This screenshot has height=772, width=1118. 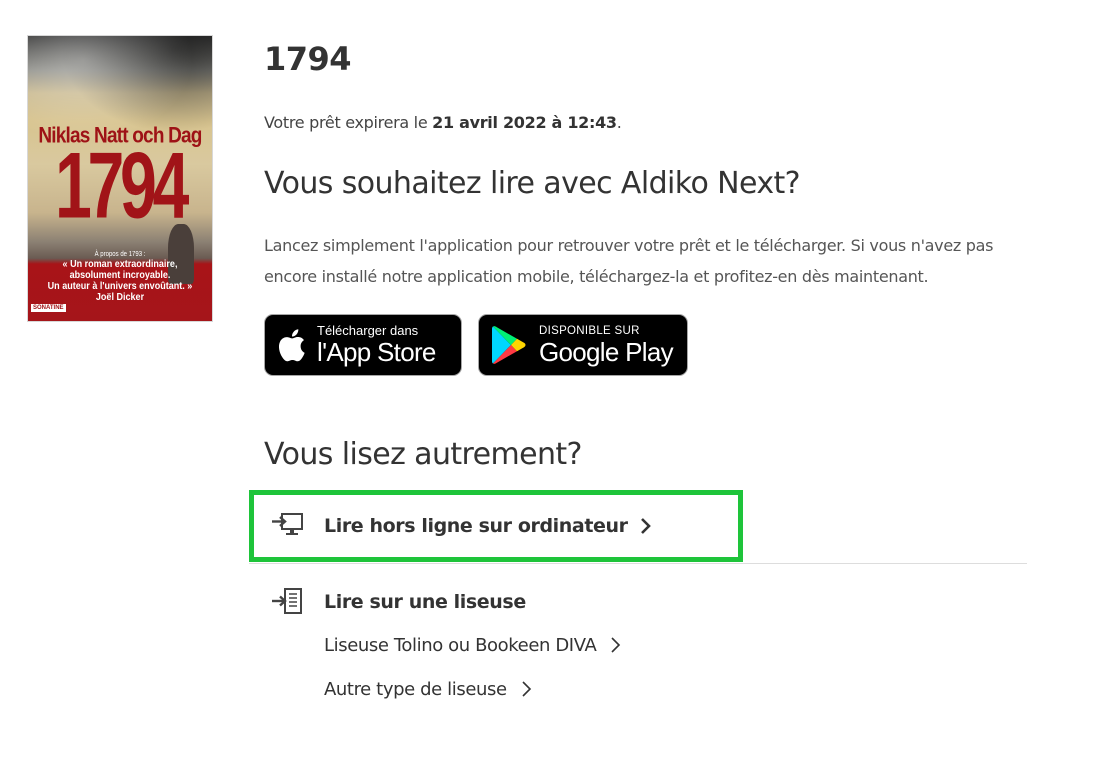 What do you see at coordinates (532, 183) in the screenshot?
I see `aldiko-heading: Vous souhaitez lire avec Aldiko Next?` at bounding box center [532, 183].